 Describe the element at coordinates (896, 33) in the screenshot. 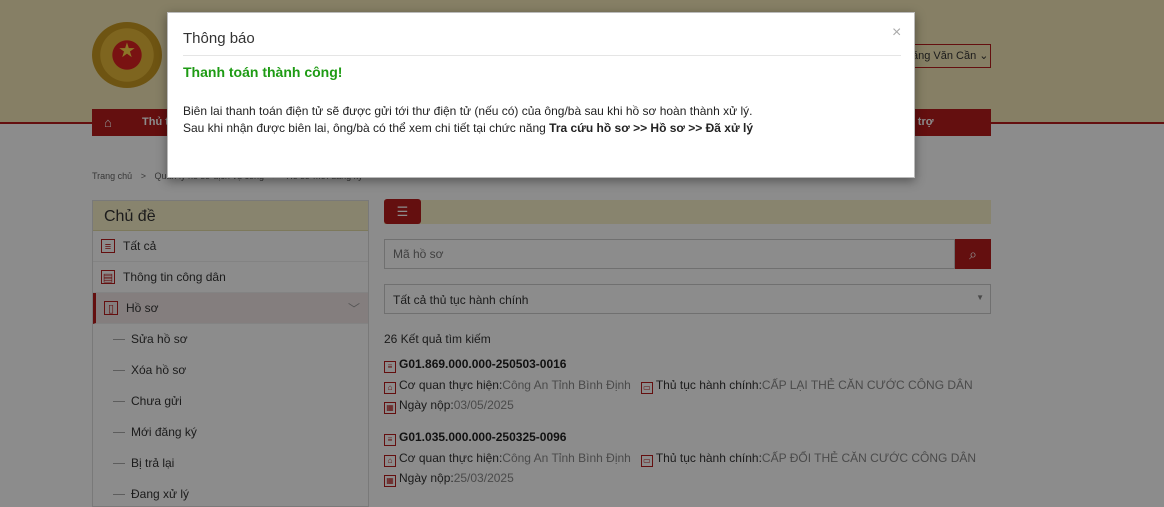

I see `close-icon: ×` at that location.